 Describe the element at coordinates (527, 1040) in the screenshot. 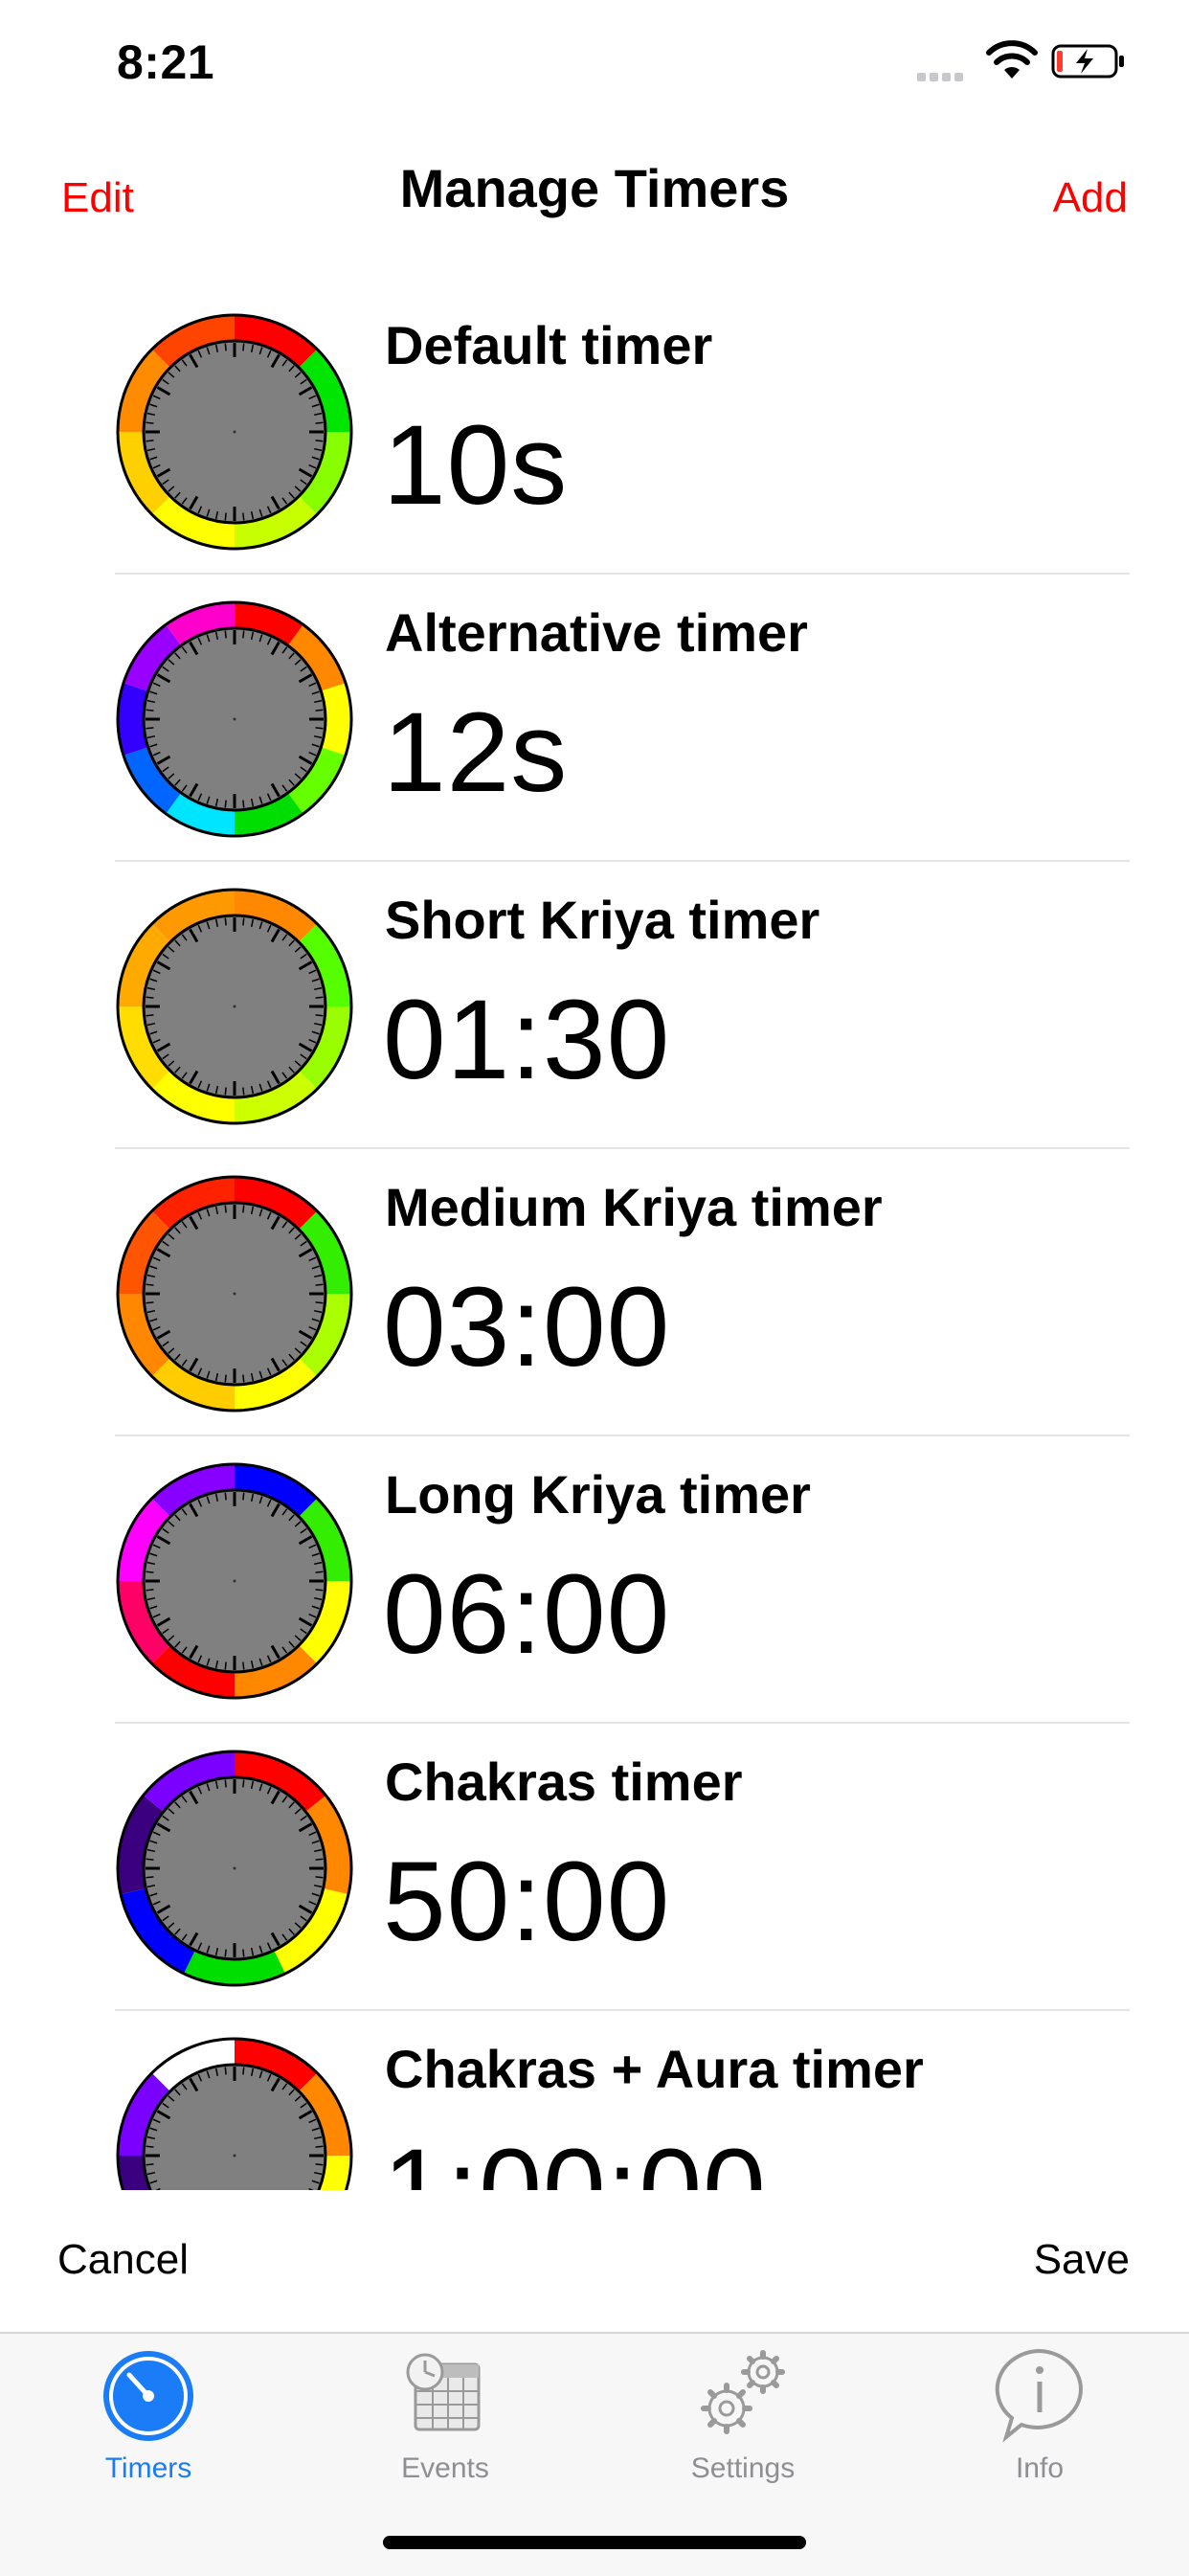

I see `timer-duration: 01:30` at that location.